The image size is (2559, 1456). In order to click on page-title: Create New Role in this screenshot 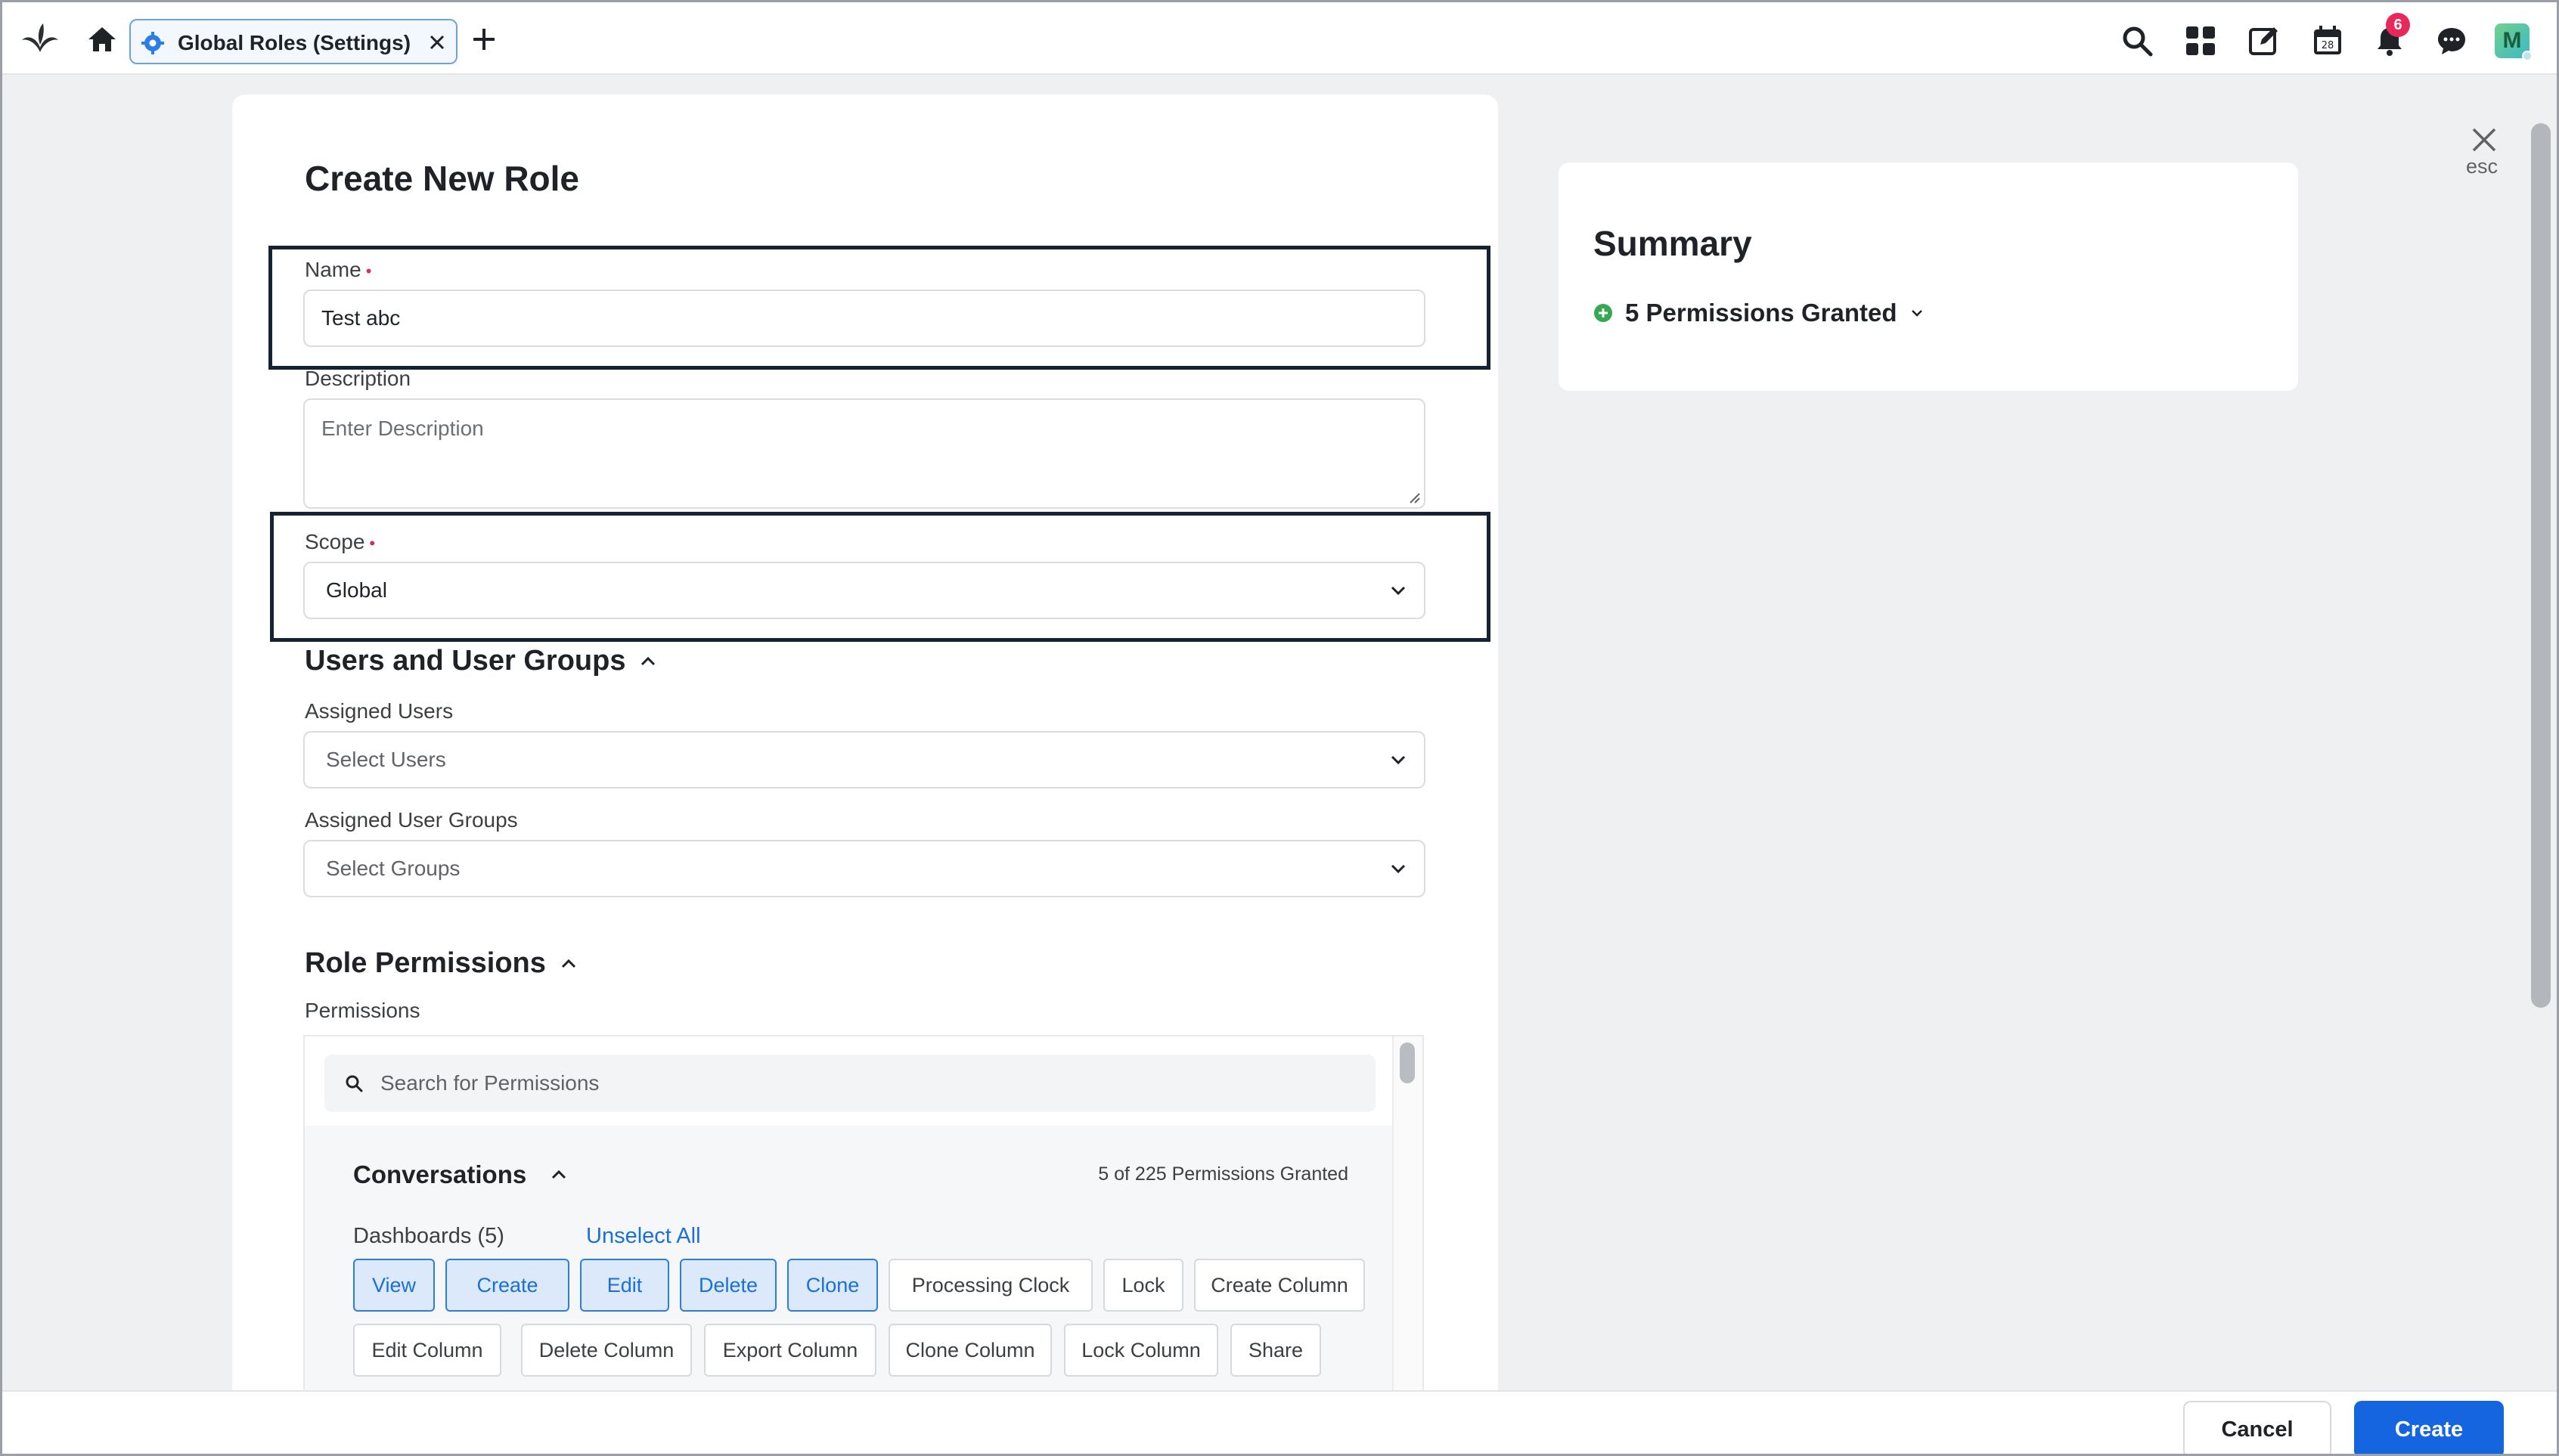, I will do `click(442, 178)`.